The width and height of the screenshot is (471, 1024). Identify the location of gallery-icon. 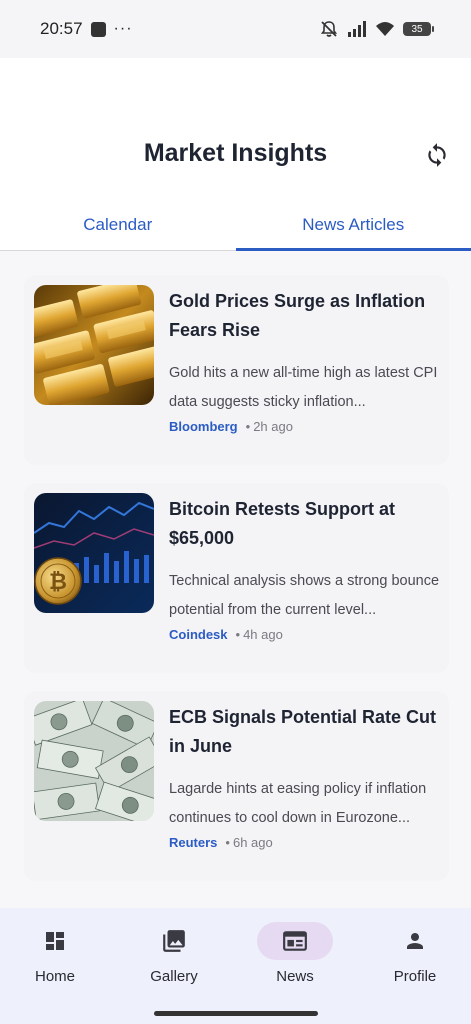
(174, 941).